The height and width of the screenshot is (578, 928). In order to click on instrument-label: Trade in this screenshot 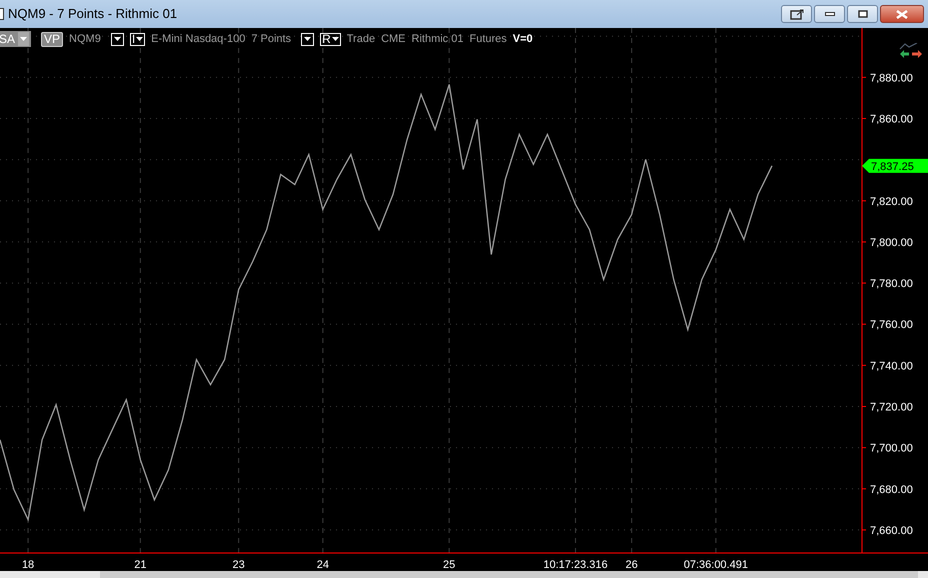, I will do `click(361, 39)`.